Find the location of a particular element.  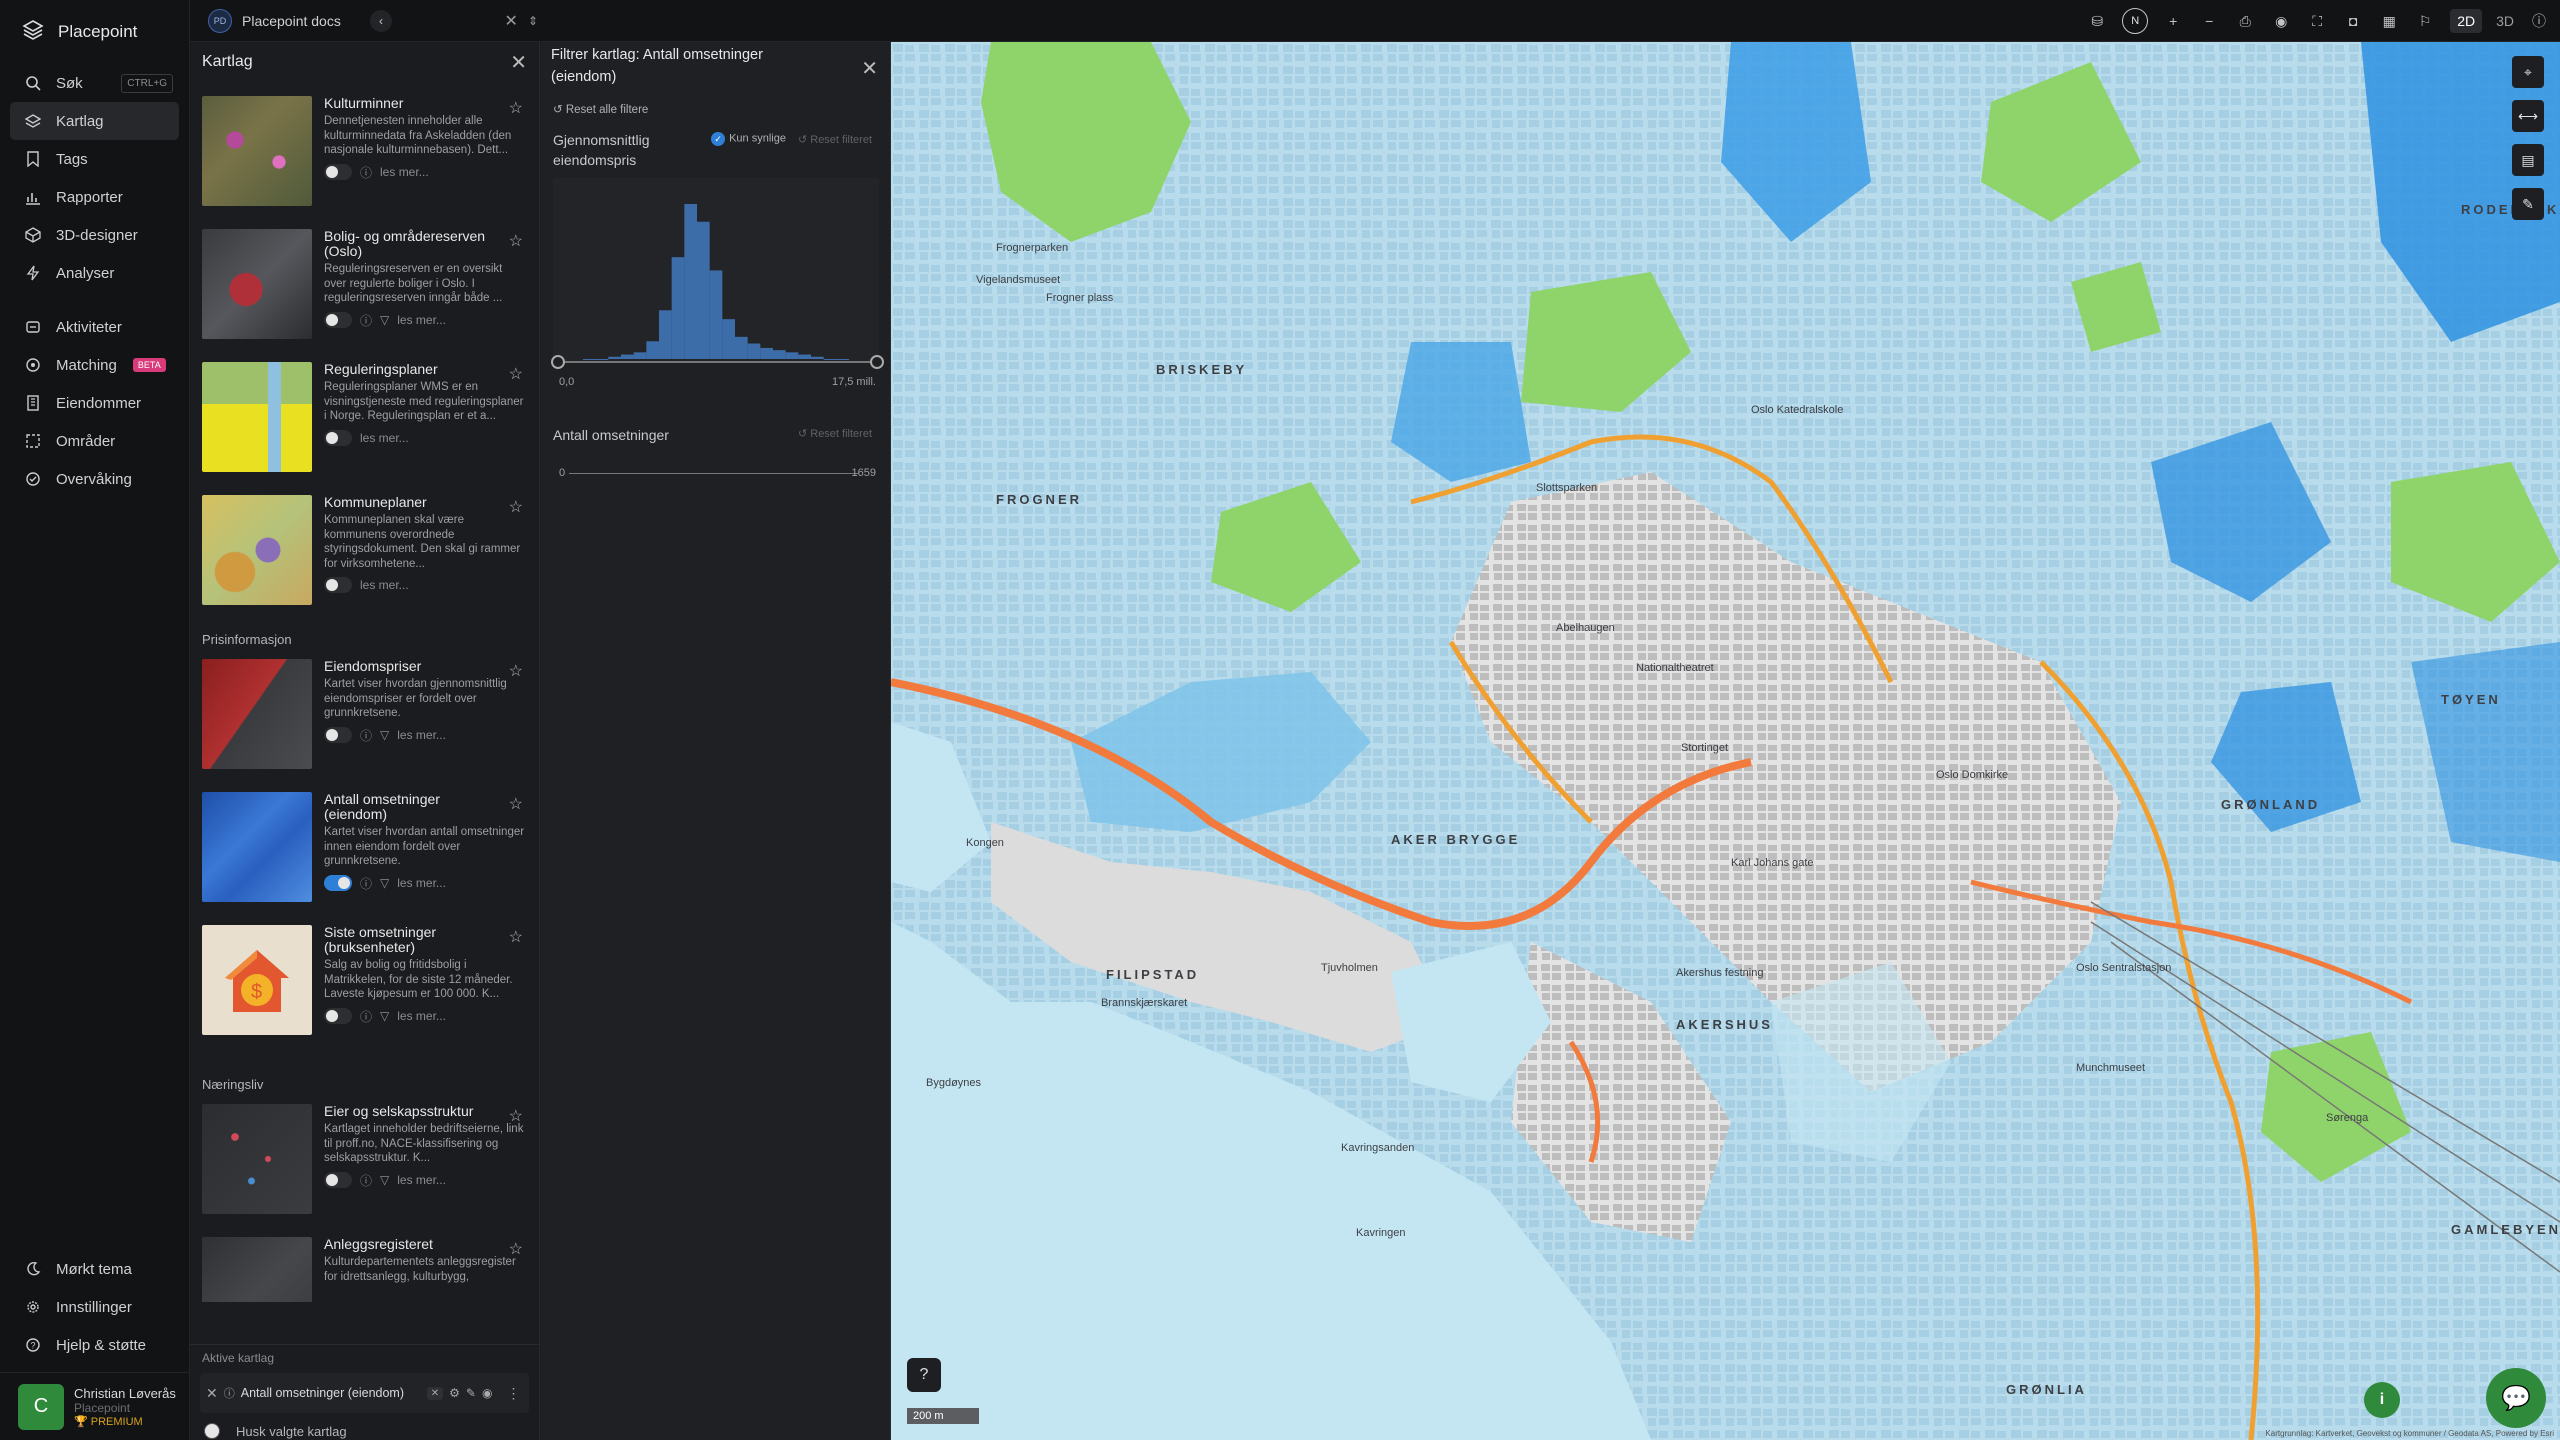

nav-item-rapporter: Rapporter is located at coordinates (94, 197).